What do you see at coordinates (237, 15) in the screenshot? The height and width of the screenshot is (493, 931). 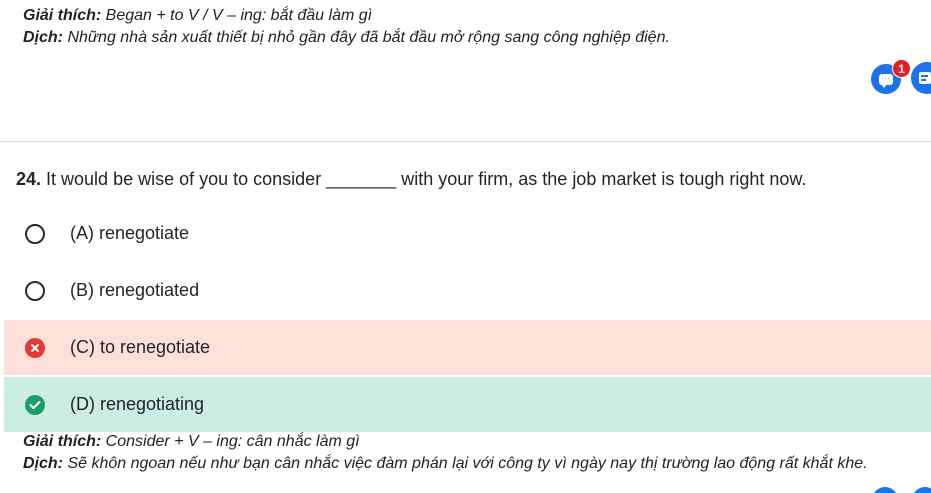 I see `giai-thich-text: Began + to V / V – ing: bắt đầu làm gì` at bounding box center [237, 15].